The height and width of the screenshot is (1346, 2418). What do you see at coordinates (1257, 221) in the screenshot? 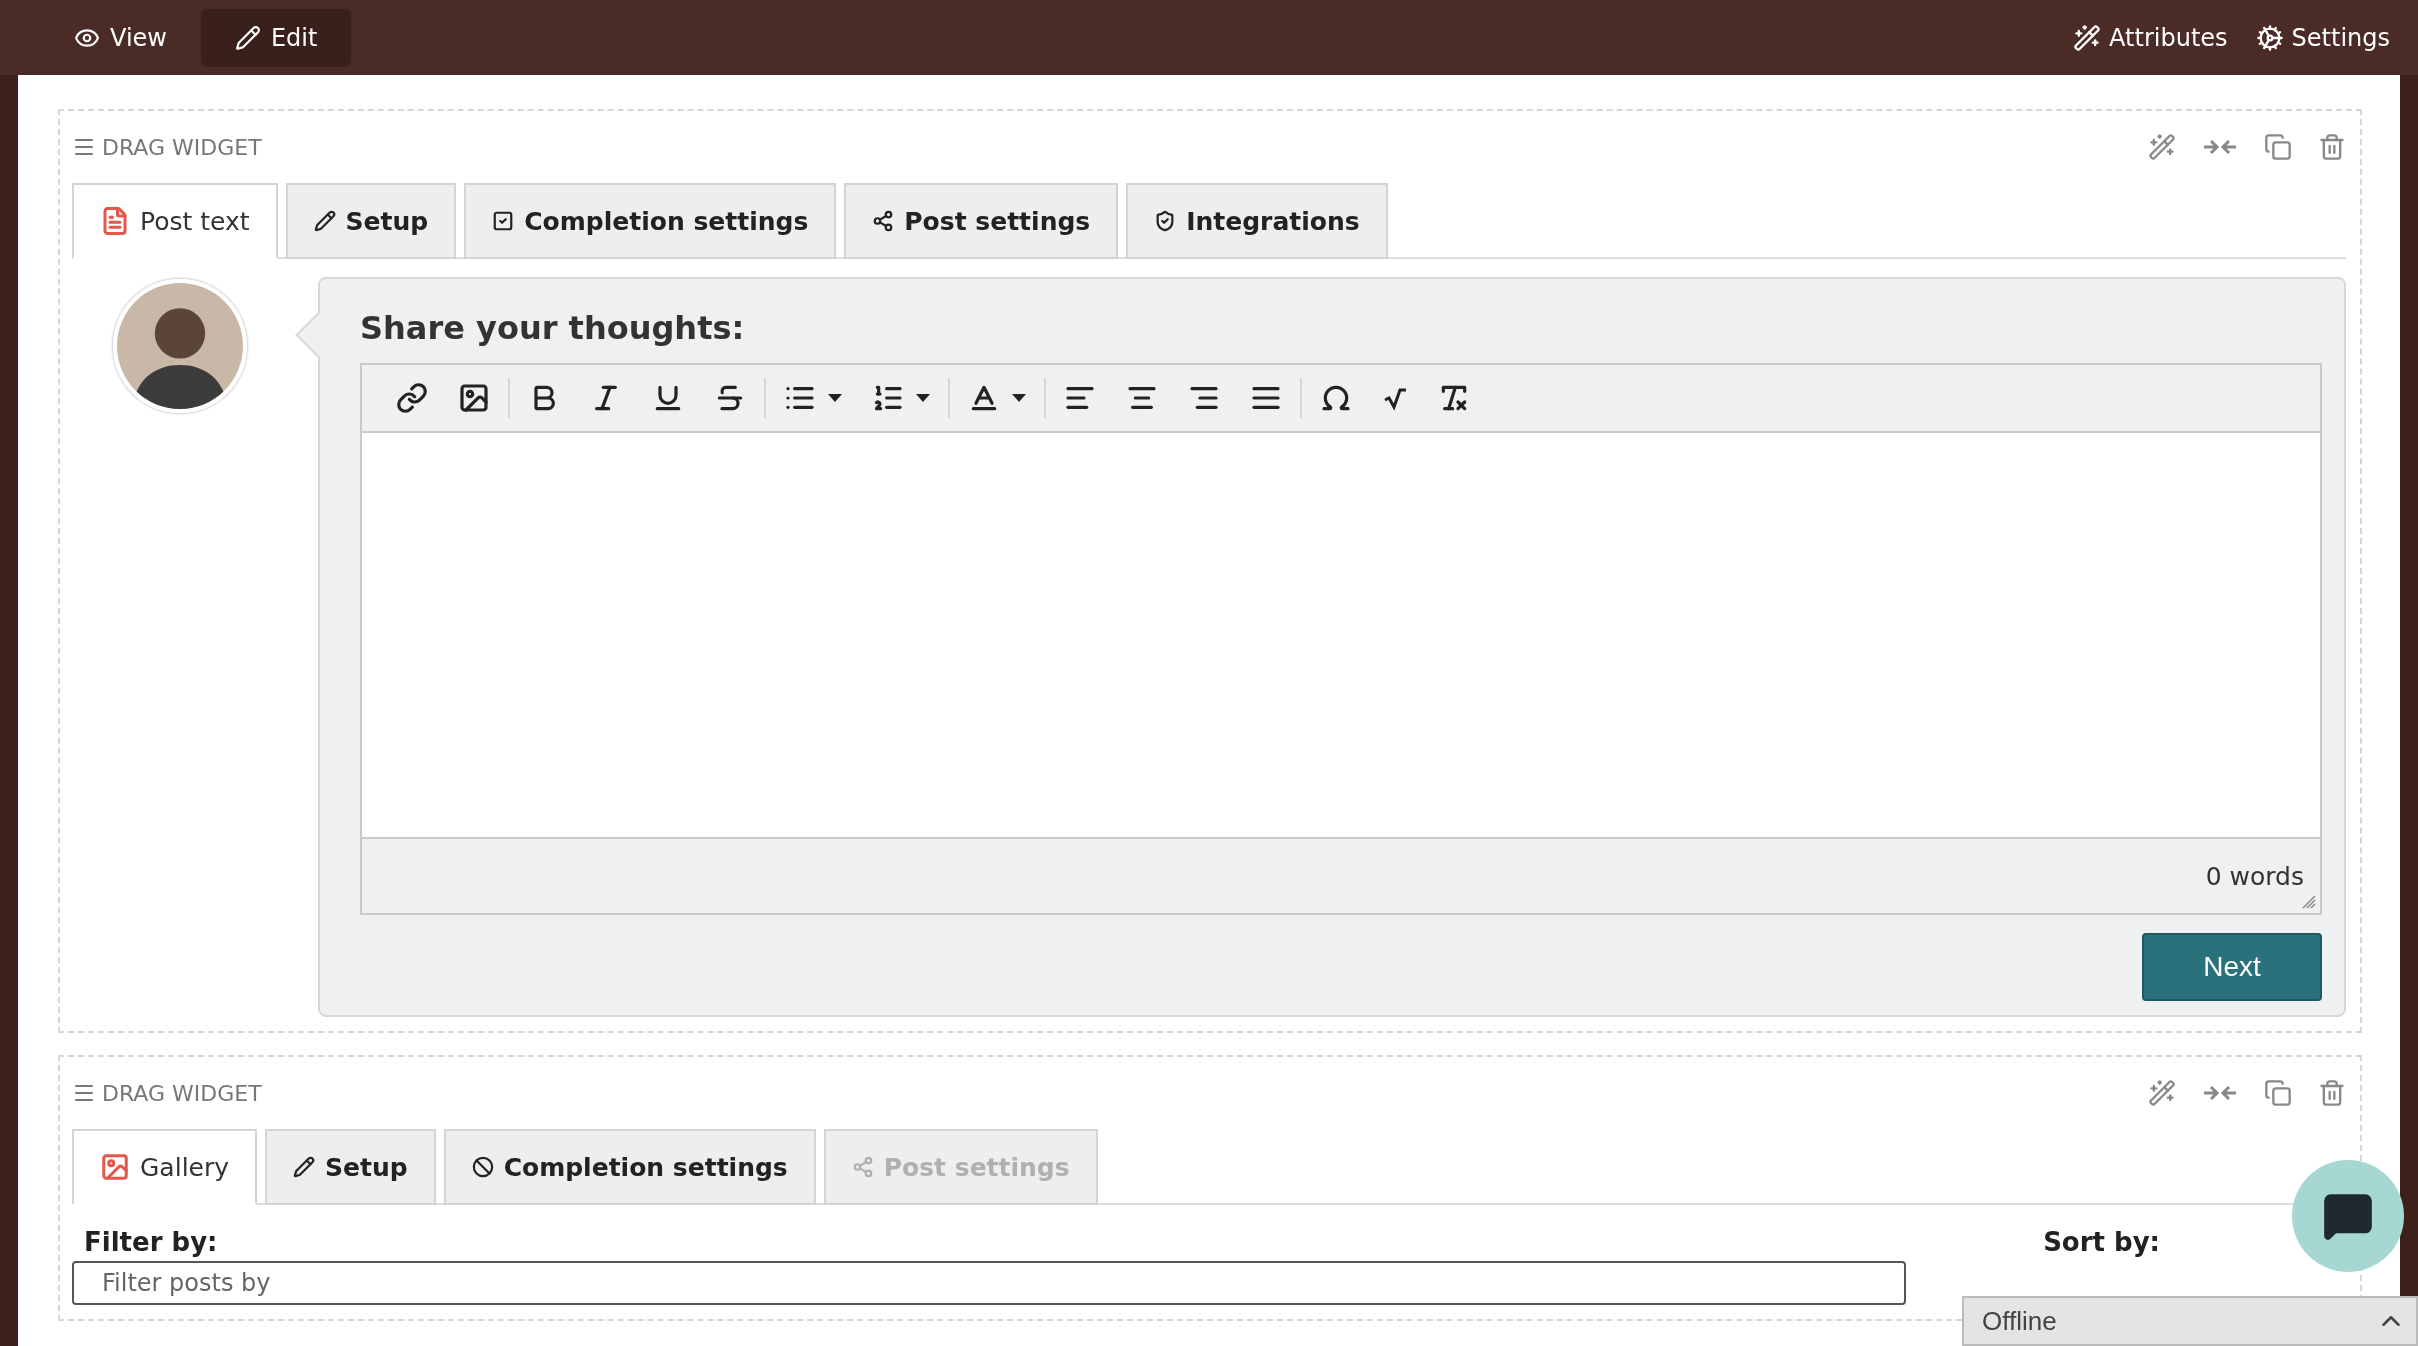
I see `tab: Integrations` at bounding box center [1257, 221].